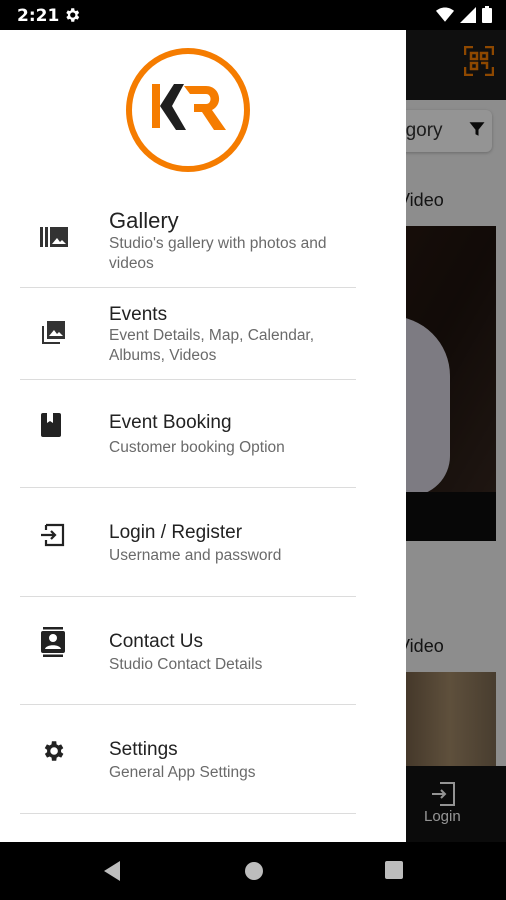 This screenshot has width=506, height=900. Describe the element at coordinates (487, 14) in the screenshot. I see `battery-icon` at that location.